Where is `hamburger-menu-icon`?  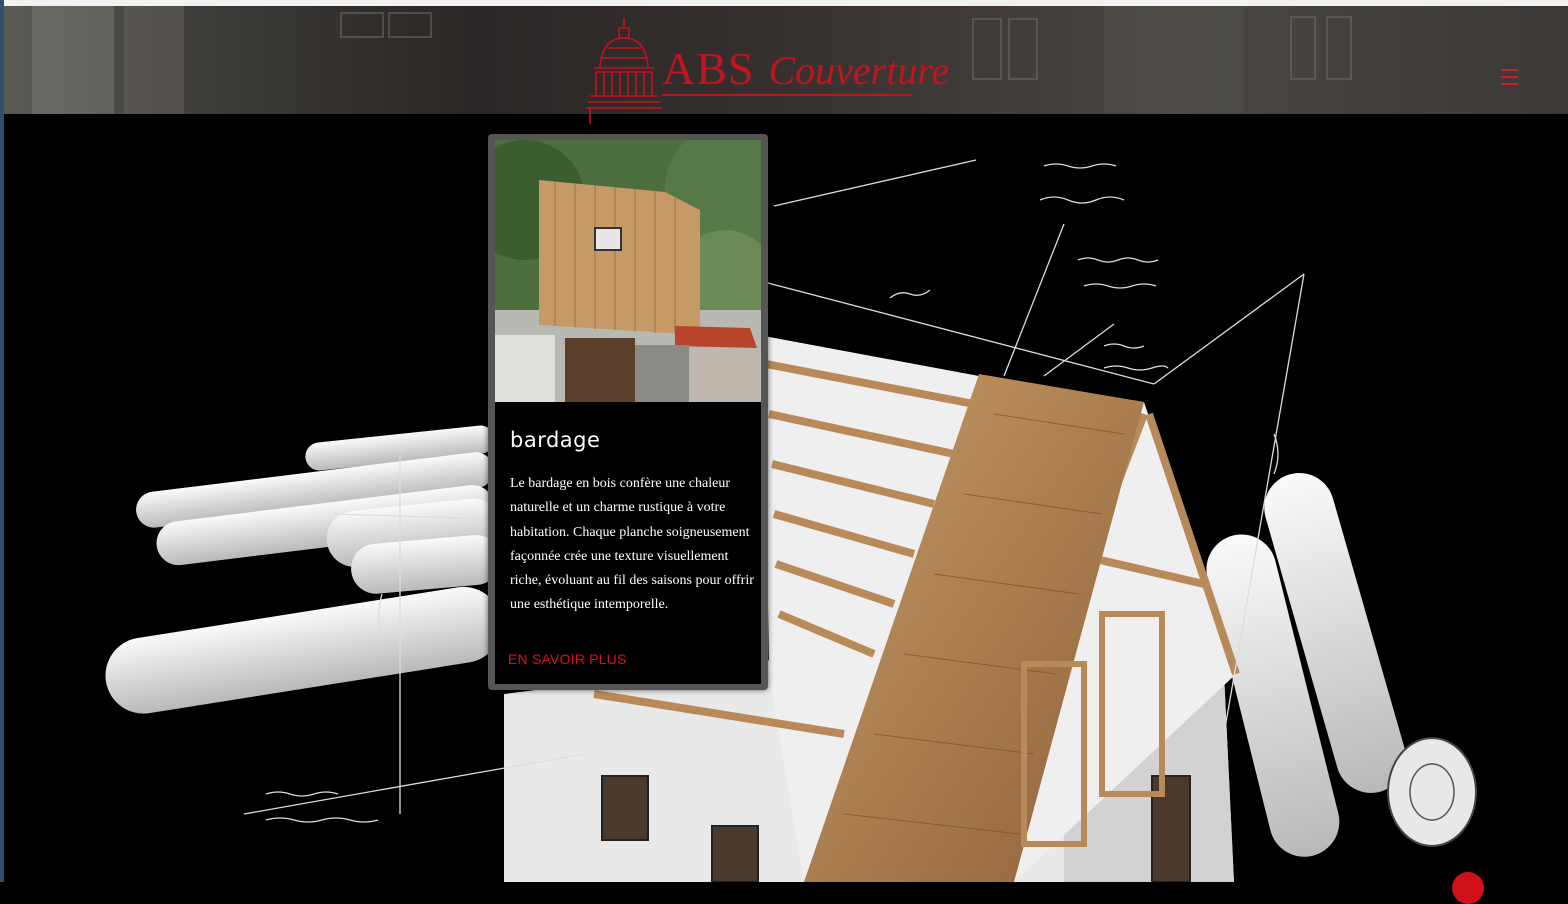 hamburger-menu-icon is located at coordinates (1509, 77).